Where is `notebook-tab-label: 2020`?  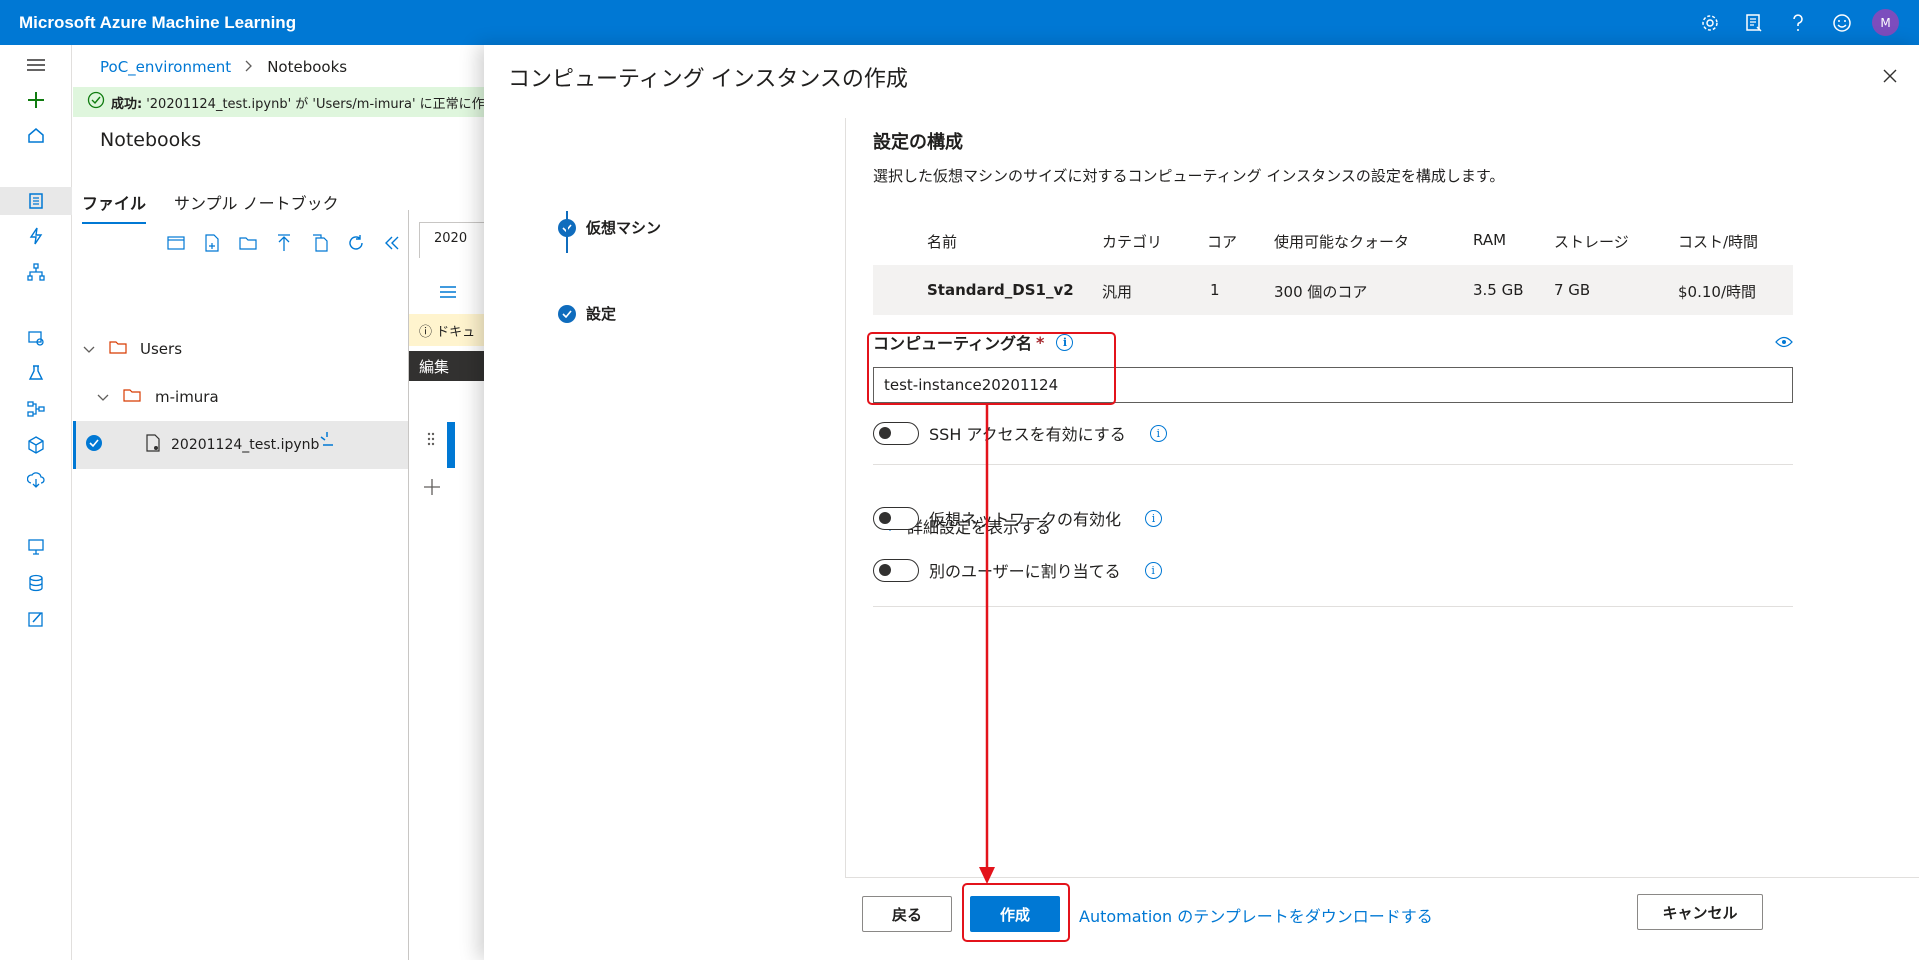
notebook-tab-label: 2020 is located at coordinates (451, 238).